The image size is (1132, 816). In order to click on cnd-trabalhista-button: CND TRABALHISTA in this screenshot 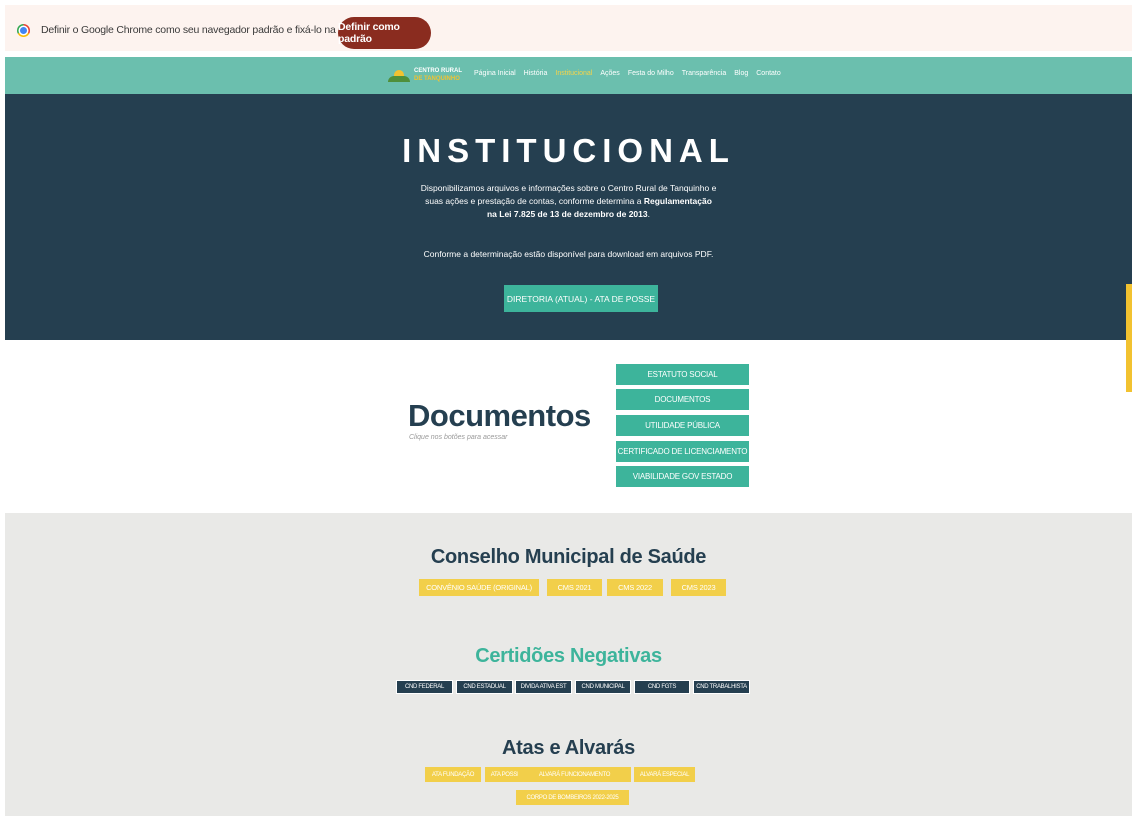, I will do `click(721, 687)`.